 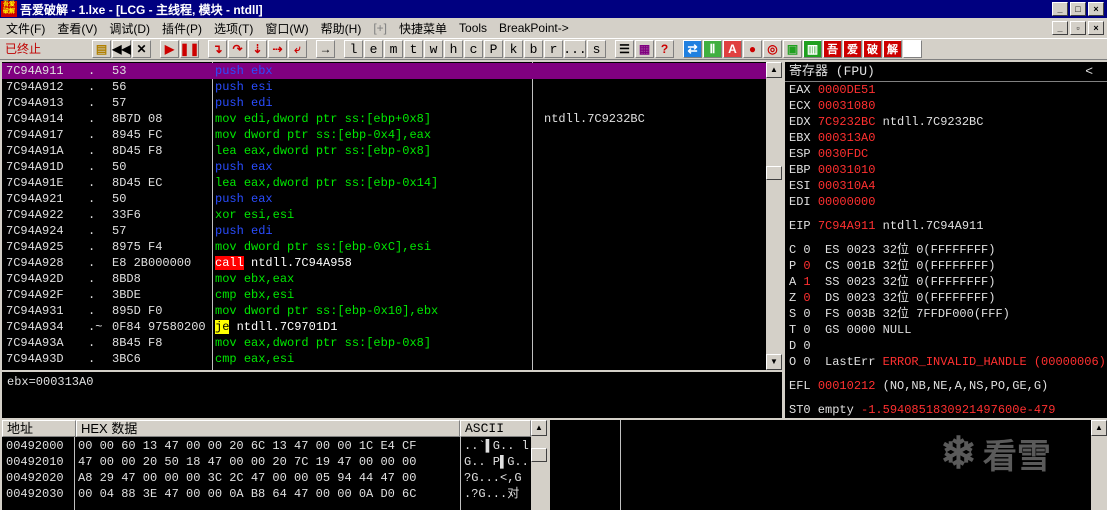 What do you see at coordinates (1096, 28) in the screenshot?
I see `mdi-close-button: ×` at bounding box center [1096, 28].